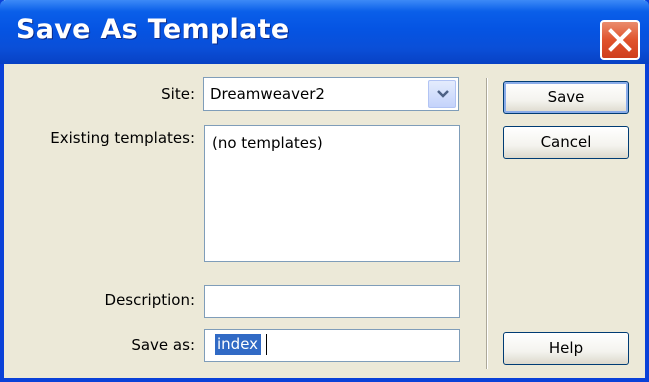 The image size is (649, 382). I want to click on existing-templates-list: (no templates), so click(332, 193).